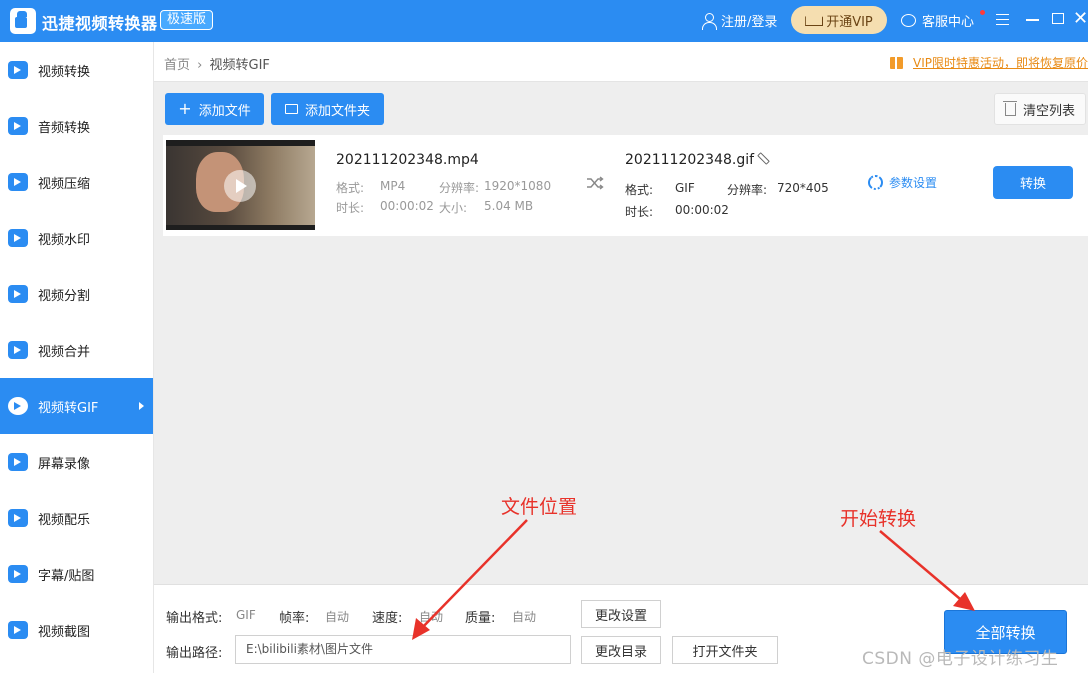  Describe the element at coordinates (690, 160) in the screenshot. I see `output-file-name: 202111202348.gif` at that location.